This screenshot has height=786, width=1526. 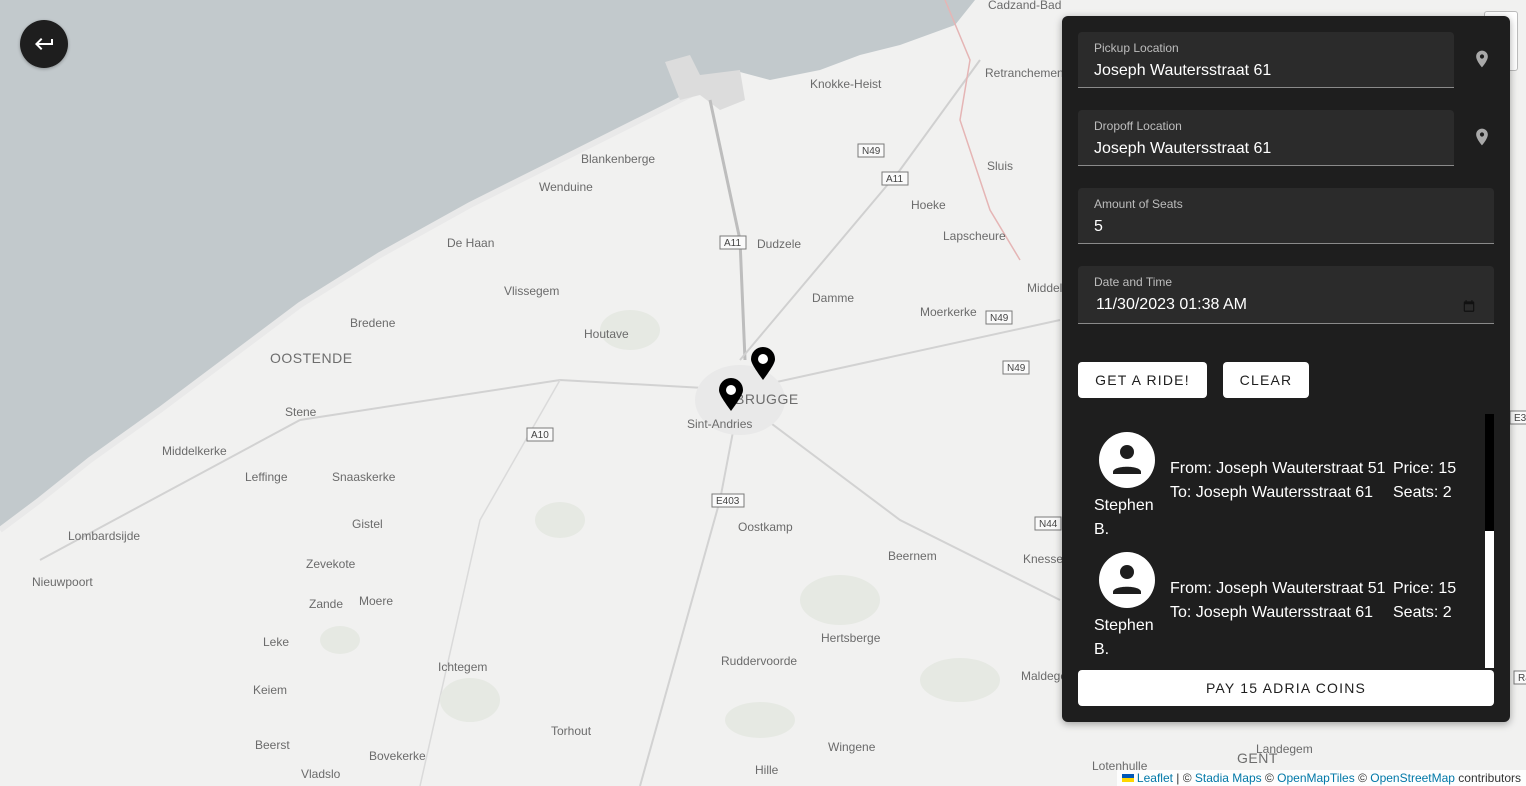 What do you see at coordinates (397, 756) in the screenshot?
I see `place-label: Bovekerke` at bounding box center [397, 756].